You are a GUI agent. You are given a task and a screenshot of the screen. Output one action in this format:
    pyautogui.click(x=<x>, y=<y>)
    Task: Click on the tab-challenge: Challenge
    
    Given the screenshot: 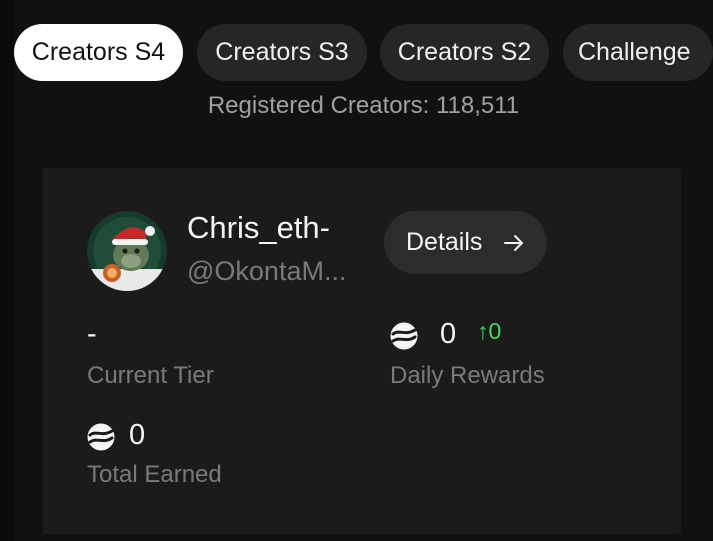 What is the action you would take?
    pyautogui.click(x=638, y=52)
    